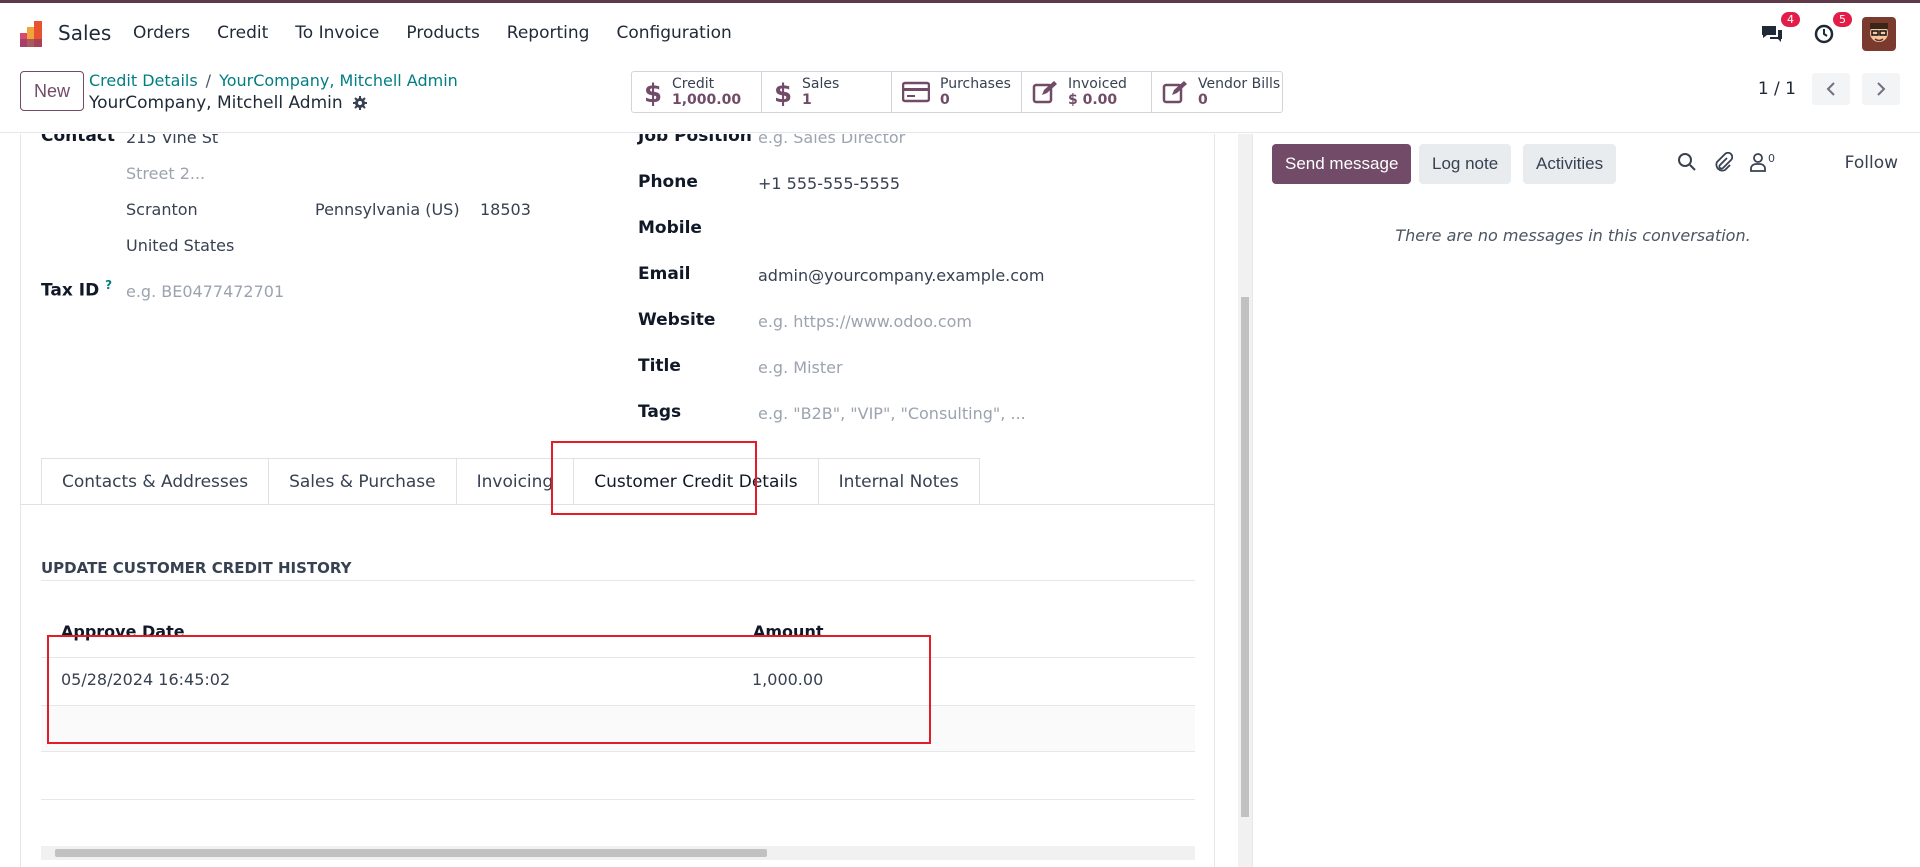 The image size is (1920, 867). I want to click on breadcrumb-partner: YourCompany, Mitchell Admin, so click(338, 80).